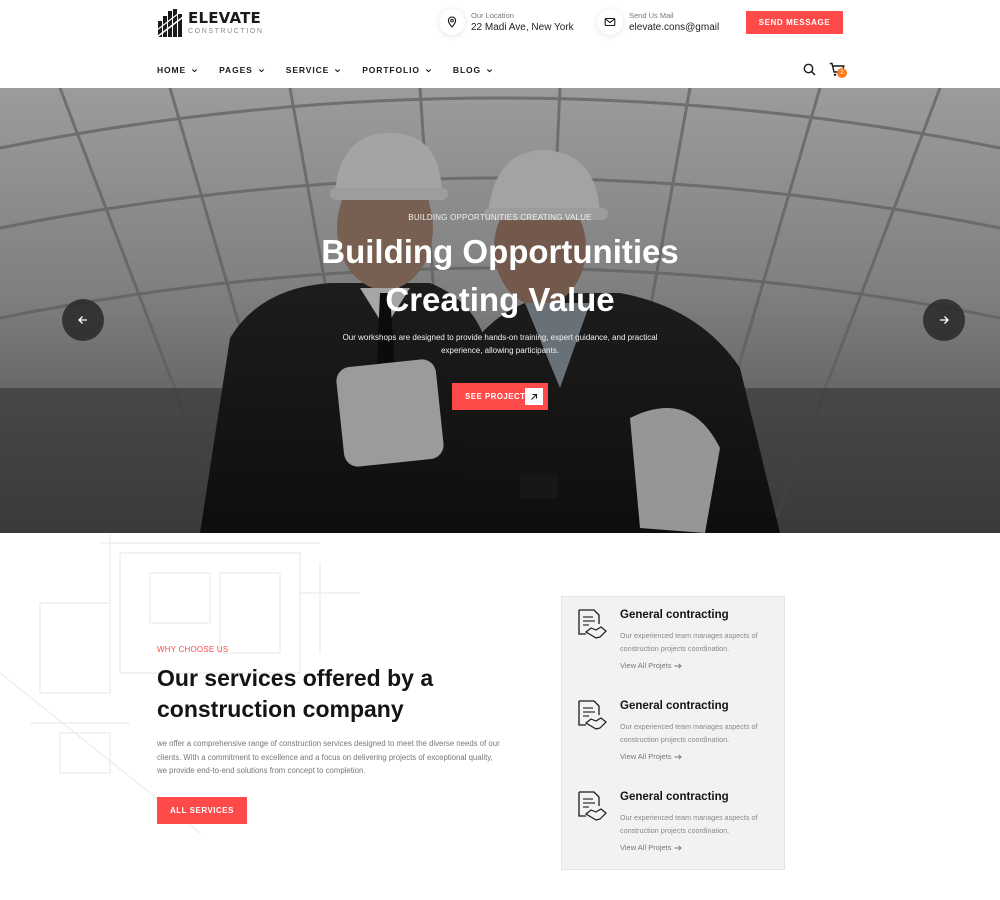 The height and width of the screenshot is (900, 1000). I want to click on hero-eyebrow: BUILDING OPPORTUNITIES CREATING VALUE, so click(500, 217).